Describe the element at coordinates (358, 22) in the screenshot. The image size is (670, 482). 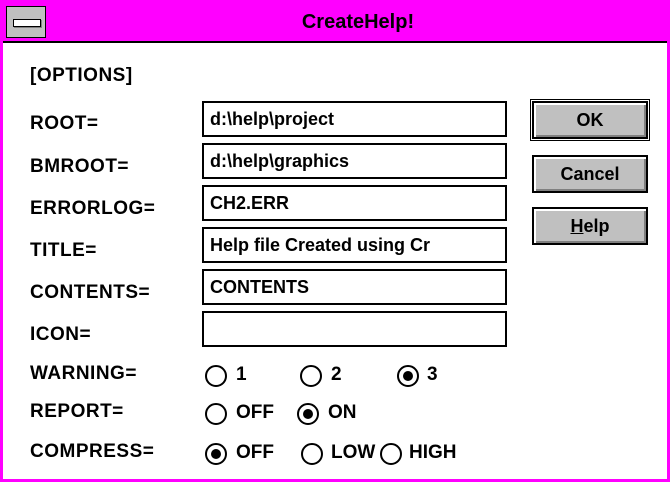
I see `window-title: CreateHelp!` at that location.